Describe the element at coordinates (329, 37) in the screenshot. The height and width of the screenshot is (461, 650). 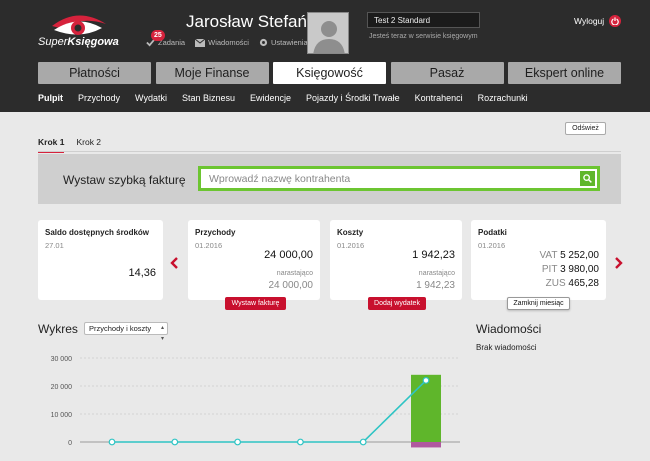
I see `user-silhouette-icon` at that location.